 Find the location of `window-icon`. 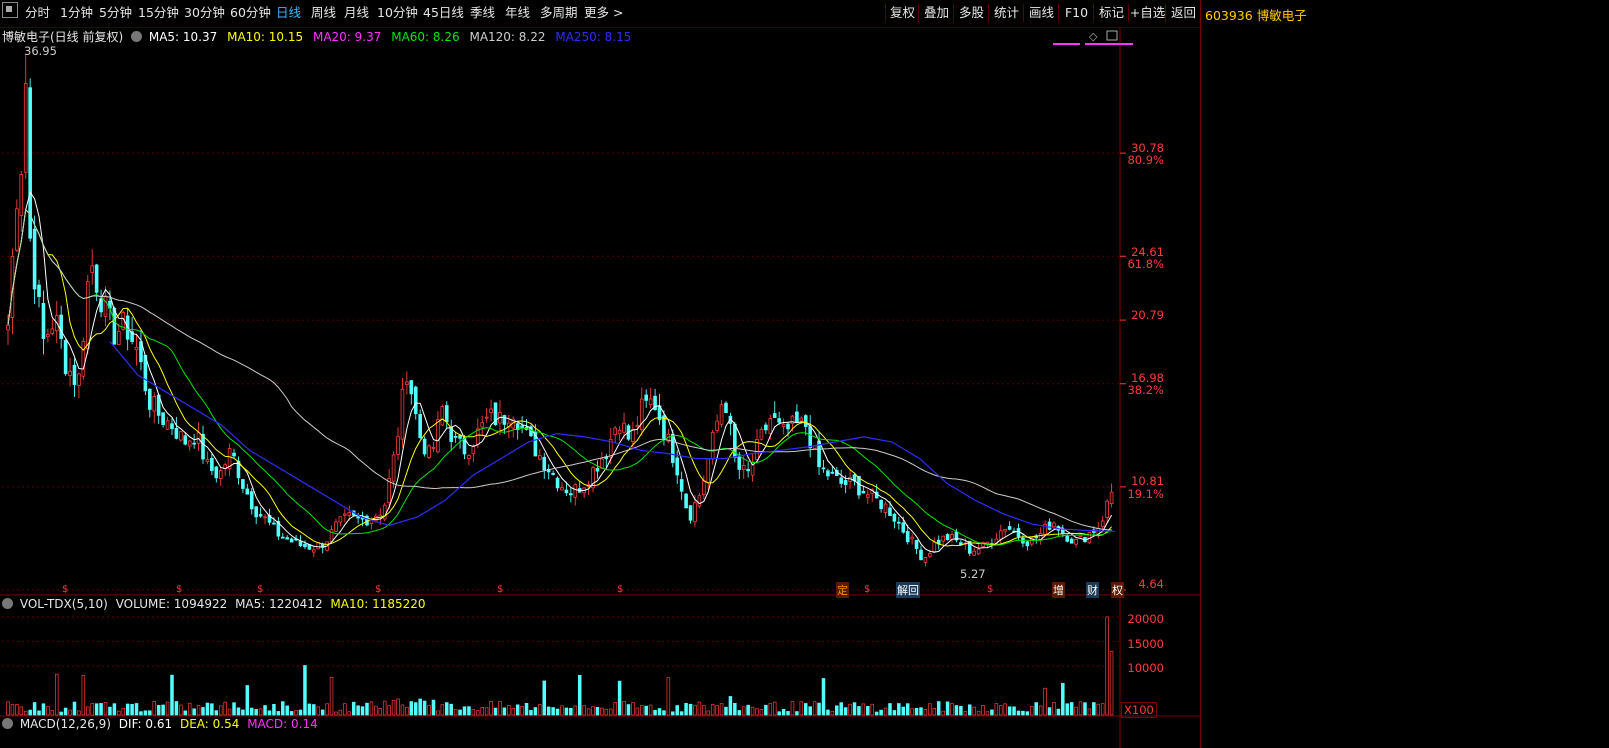

window-icon is located at coordinates (1112, 35).